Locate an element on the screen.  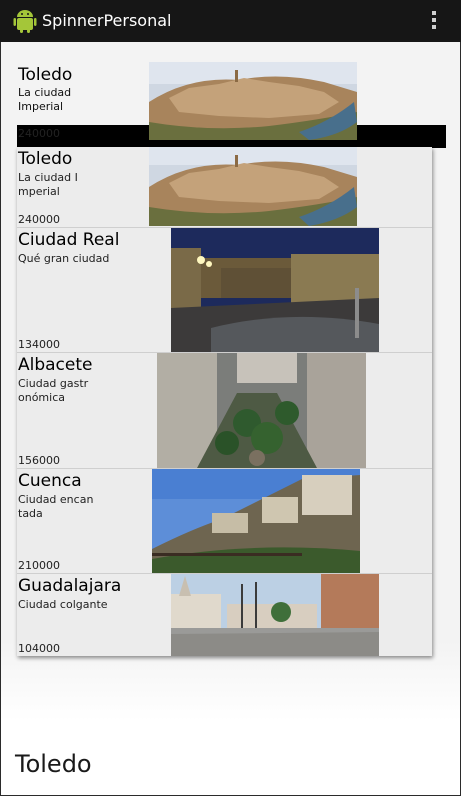
item-population: 134000 is located at coordinates (39, 344).